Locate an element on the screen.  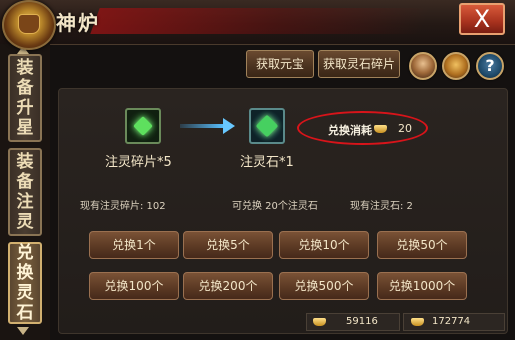
cost-value: 20 is located at coordinates (405, 128).